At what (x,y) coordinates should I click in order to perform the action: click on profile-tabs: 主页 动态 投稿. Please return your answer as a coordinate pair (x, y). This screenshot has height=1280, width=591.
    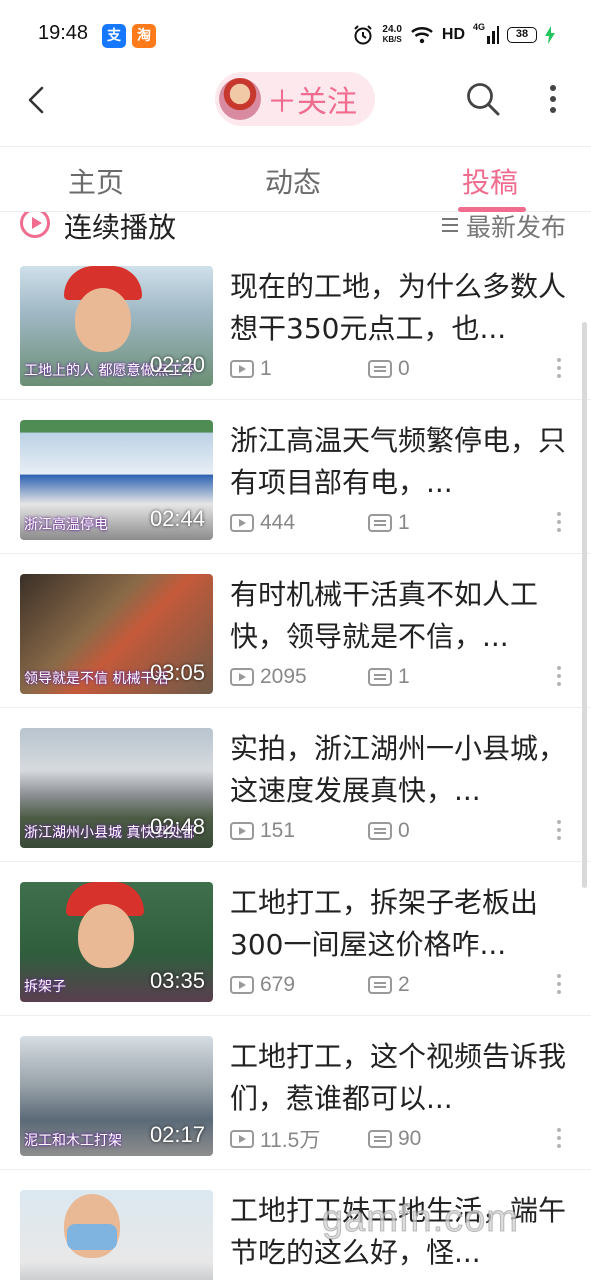
    Looking at the image, I should click on (295, 179).